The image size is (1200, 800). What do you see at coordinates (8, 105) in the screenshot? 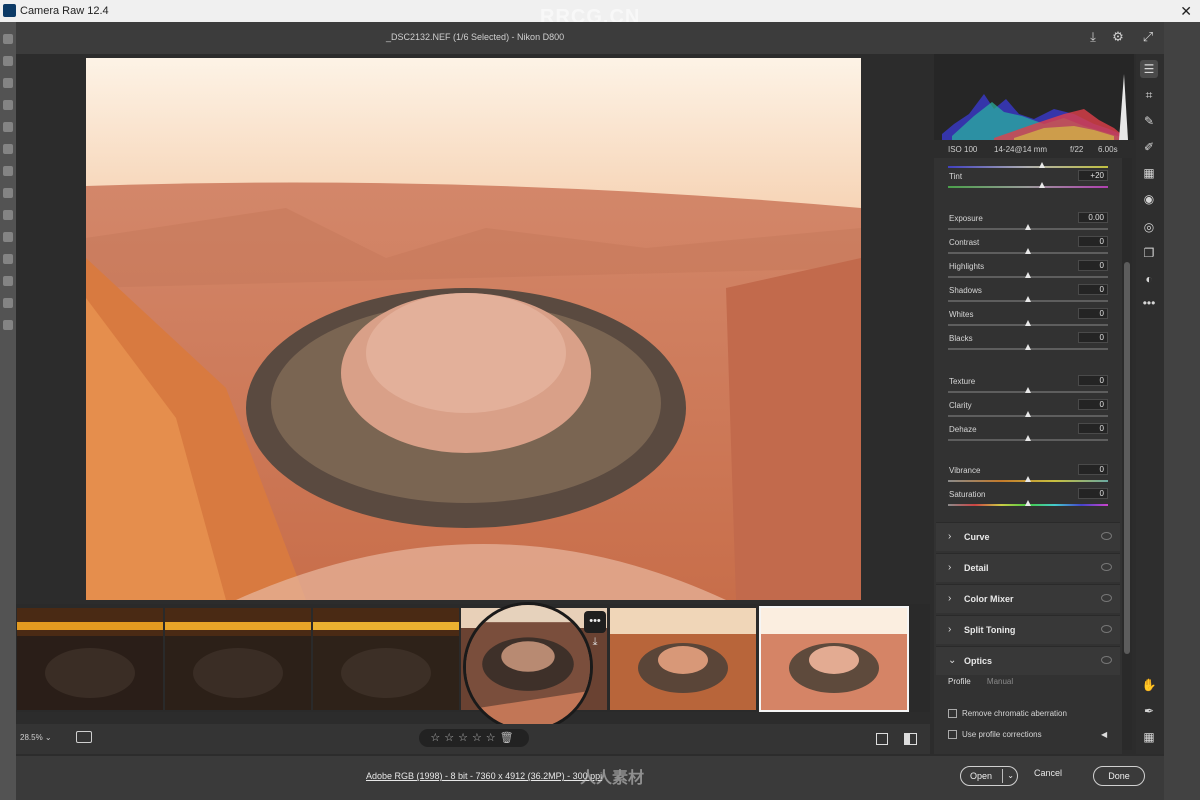
I see `crop-tool-icon` at bounding box center [8, 105].